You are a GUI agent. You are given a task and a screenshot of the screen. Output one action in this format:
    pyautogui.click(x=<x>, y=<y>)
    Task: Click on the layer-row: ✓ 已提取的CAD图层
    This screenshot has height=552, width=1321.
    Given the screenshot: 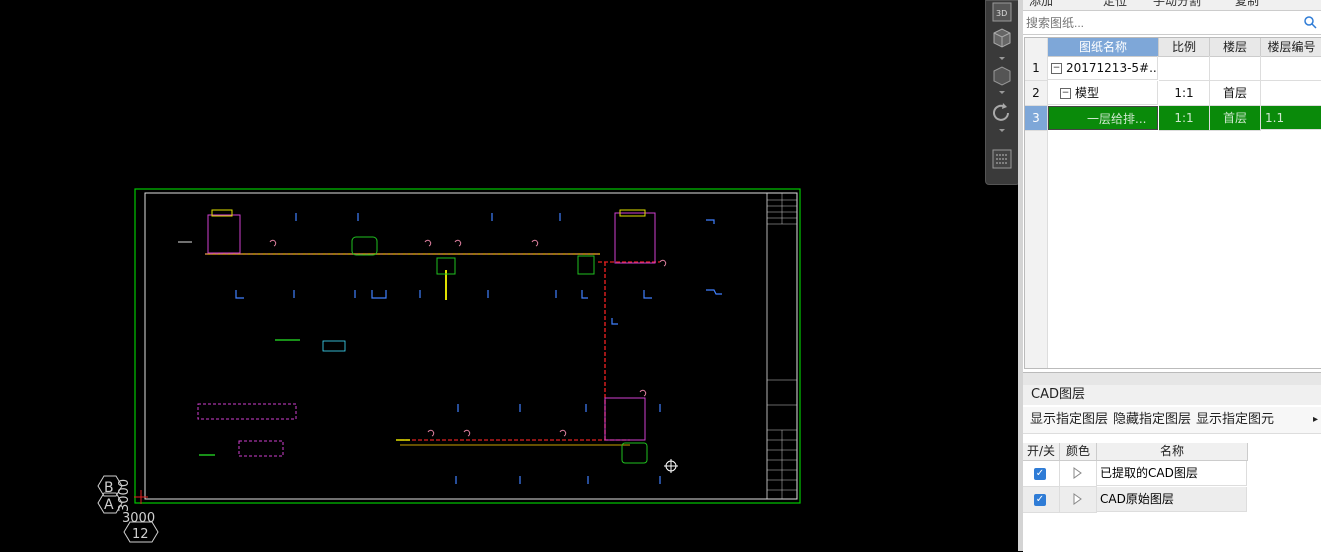 What is the action you would take?
    pyautogui.click(x=1135, y=474)
    